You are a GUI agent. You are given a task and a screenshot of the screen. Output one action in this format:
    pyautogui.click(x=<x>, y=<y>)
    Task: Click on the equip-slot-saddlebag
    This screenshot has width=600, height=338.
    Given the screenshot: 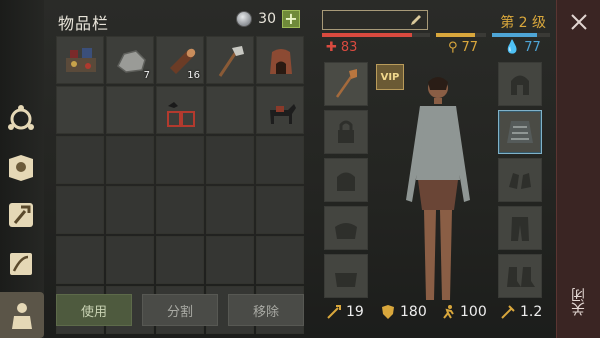 What is the action you would take?
    pyautogui.click(x=346, y=276)
    